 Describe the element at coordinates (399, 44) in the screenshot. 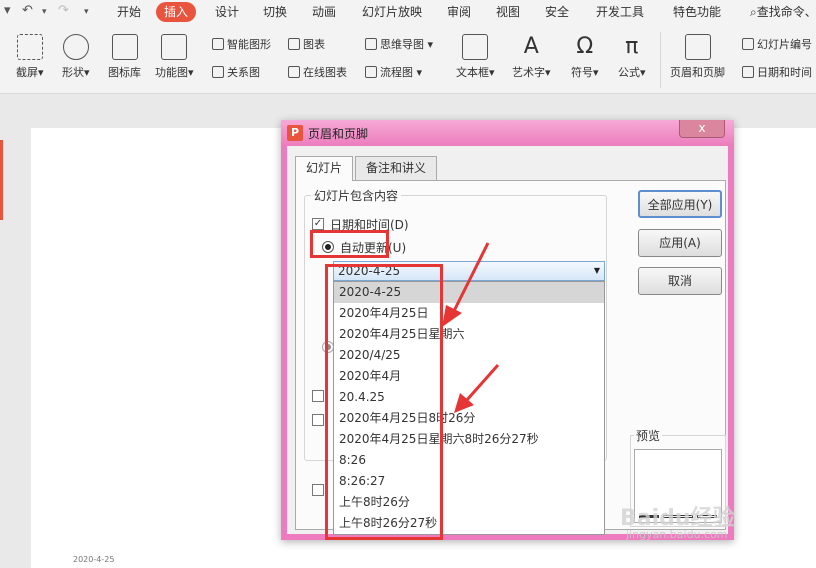

I see `mind-map-button: 思维导图 ▾` at that location.